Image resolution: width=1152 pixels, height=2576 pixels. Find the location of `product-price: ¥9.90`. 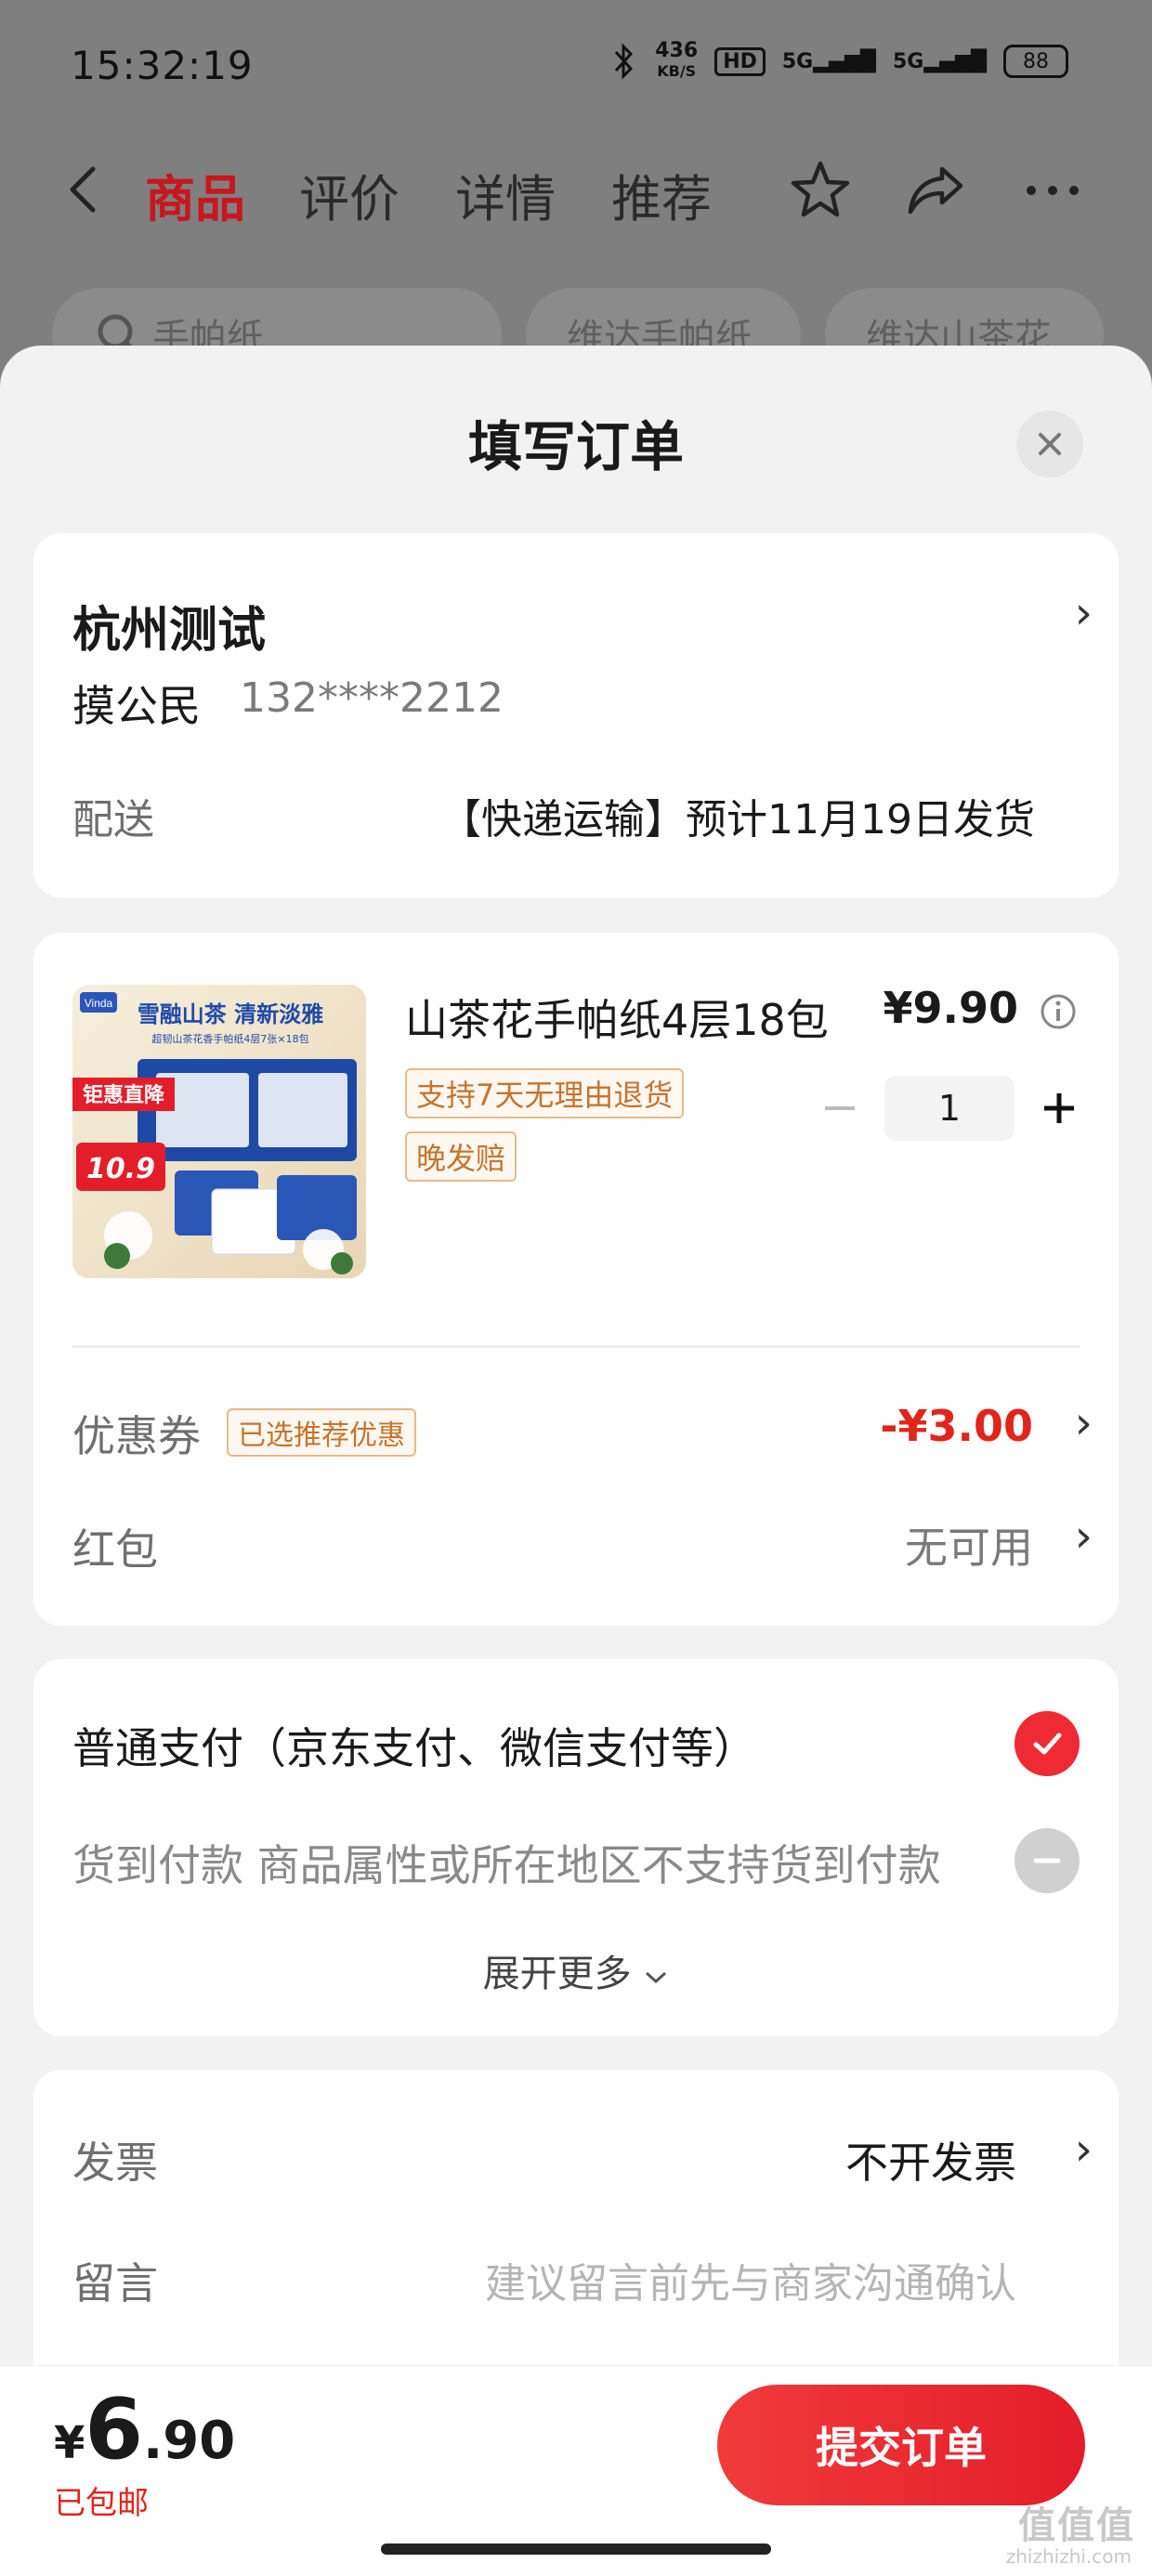

product-price: ¥9.90 is located at coordinates (950, 1008).